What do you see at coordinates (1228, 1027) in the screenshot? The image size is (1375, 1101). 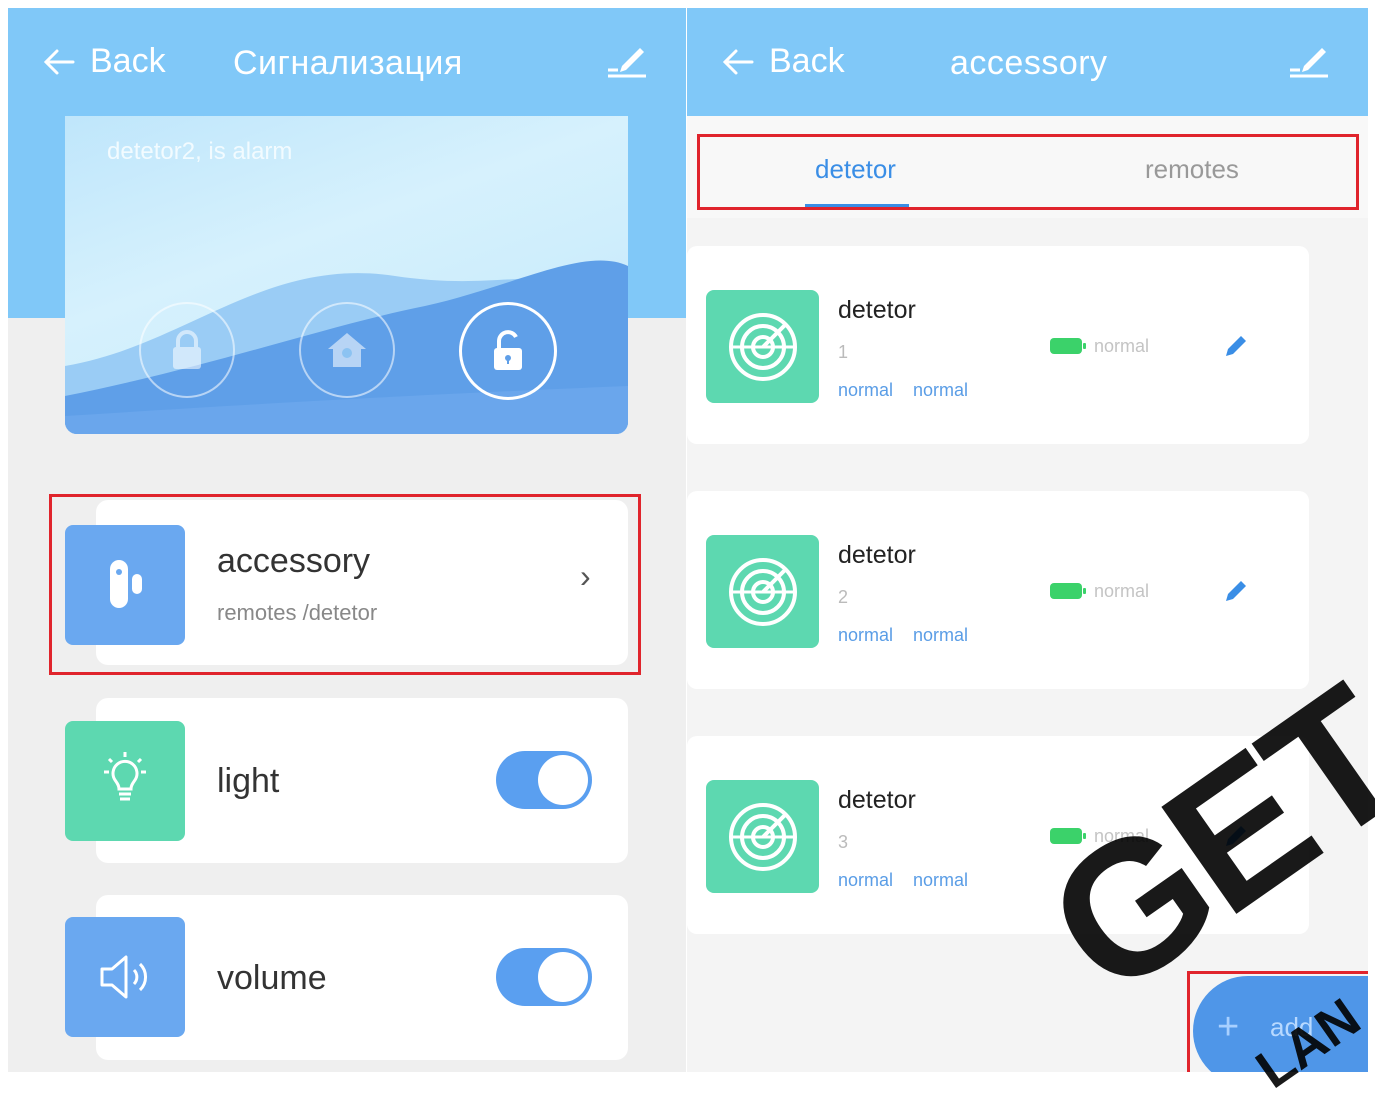 I see `plus-icon: +` at bounding box center [1228, 1027].